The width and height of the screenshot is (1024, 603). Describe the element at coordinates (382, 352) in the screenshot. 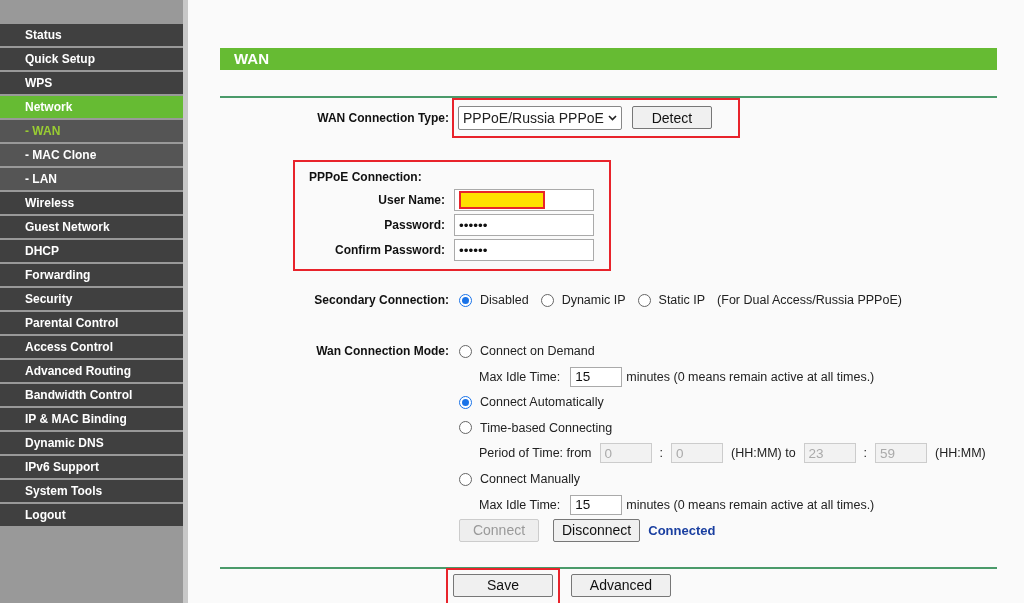

I see `field-label: Wan Connection Mode:` at that location.